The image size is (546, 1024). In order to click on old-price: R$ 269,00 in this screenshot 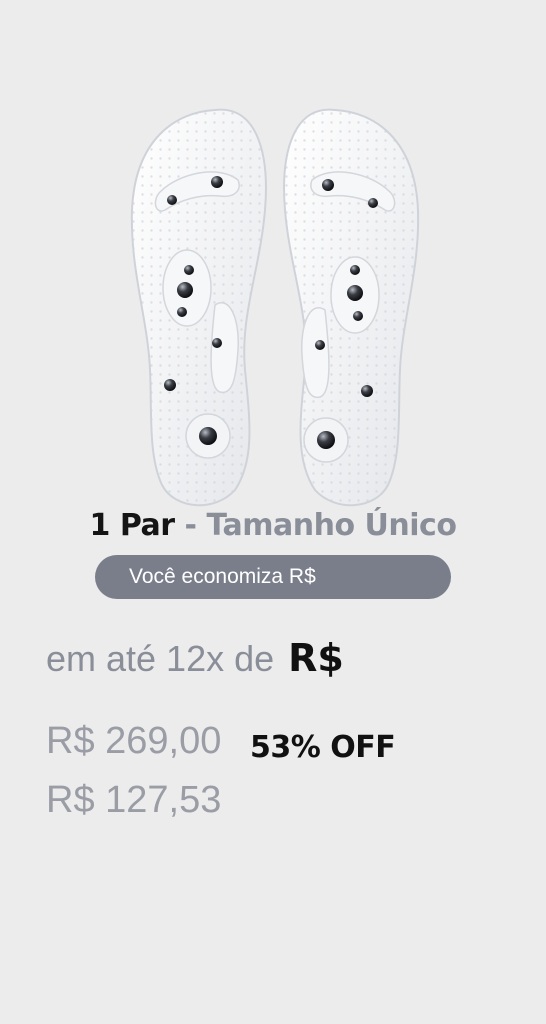, I will do `click(134, 741)`.